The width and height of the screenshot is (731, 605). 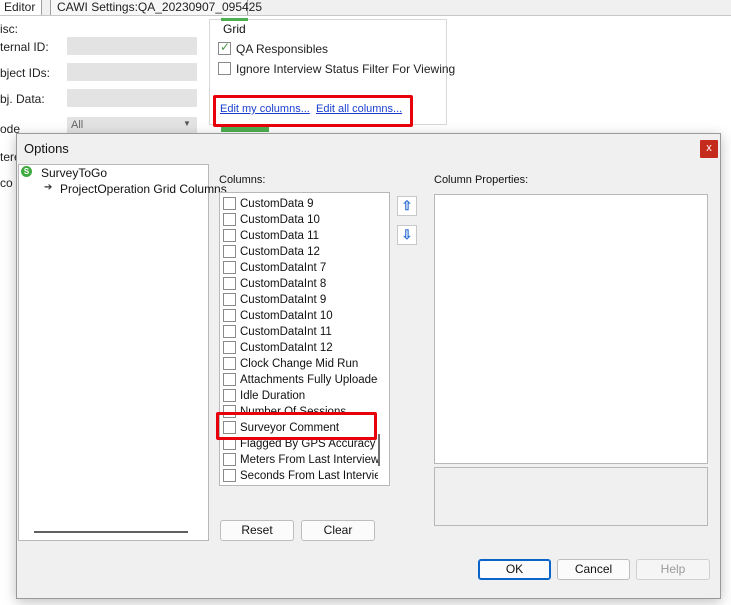 I want to click on list-item: CustomData 10, so click(x=303, y=220).